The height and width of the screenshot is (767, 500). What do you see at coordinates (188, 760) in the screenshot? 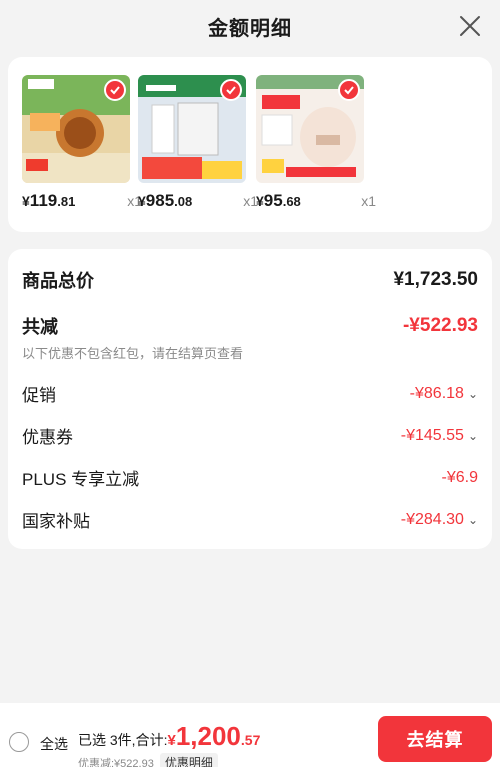
I see `discount-detail-button: 优惠明细` at bounding box center [188, 760].